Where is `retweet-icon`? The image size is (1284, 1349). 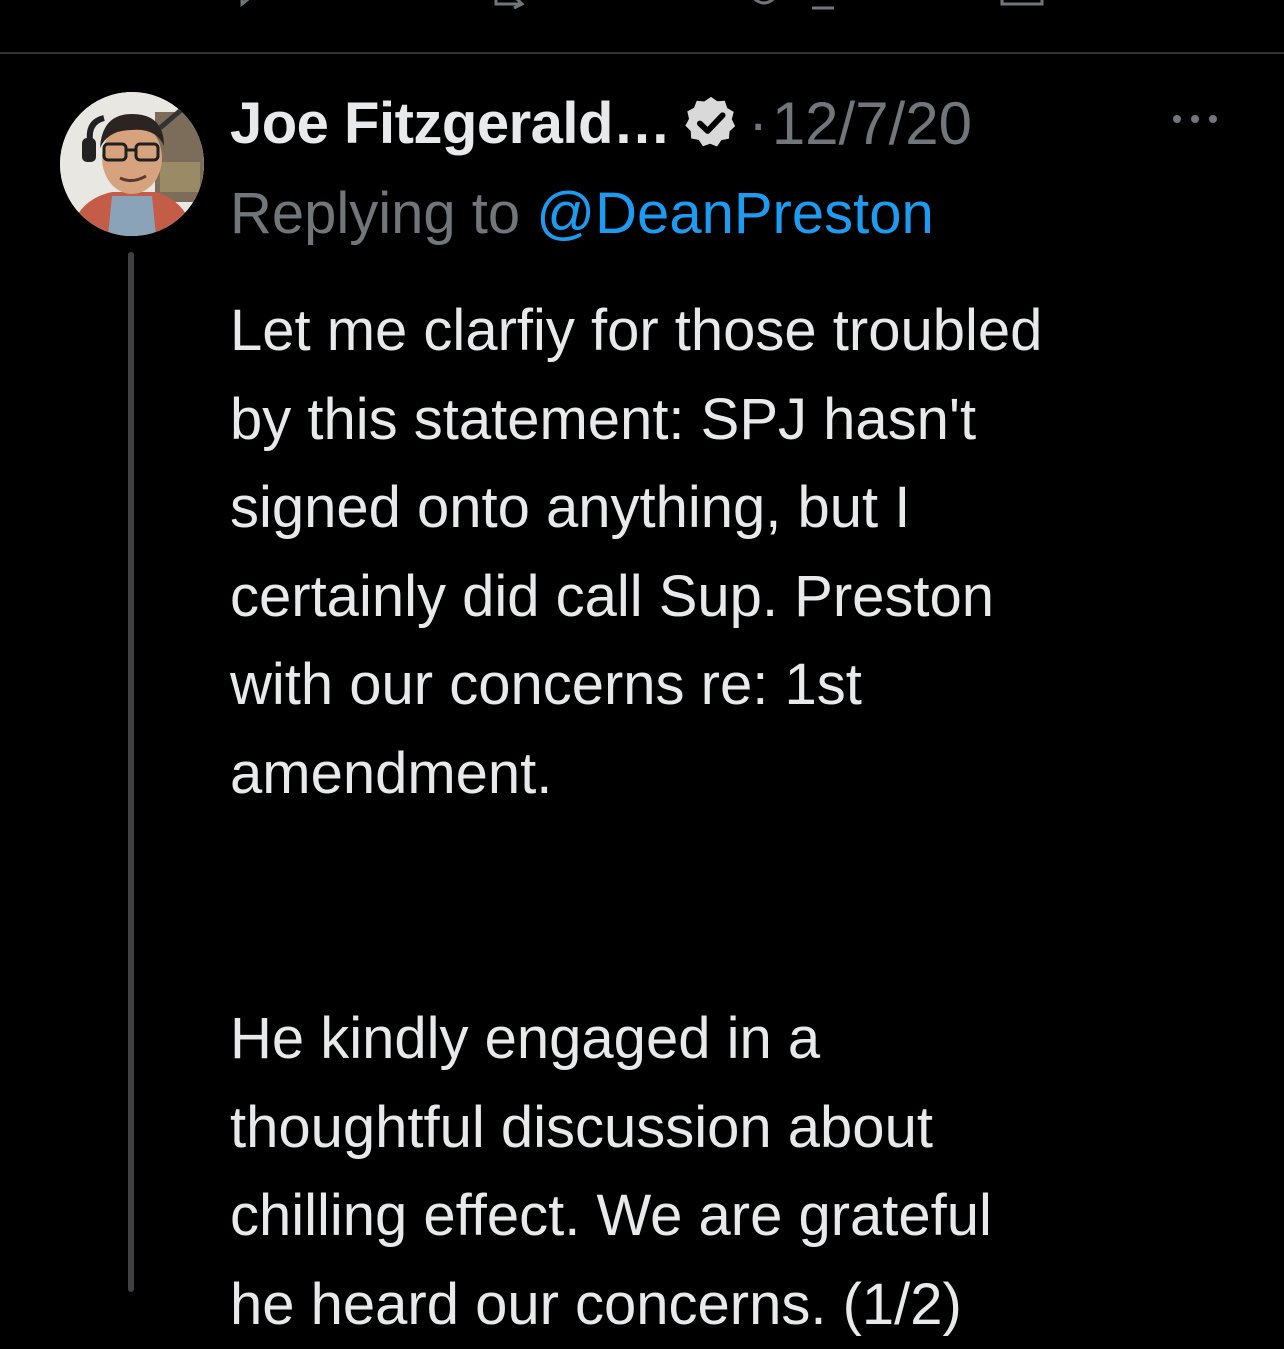
retweet-icon is located at coordinates (510, 5).